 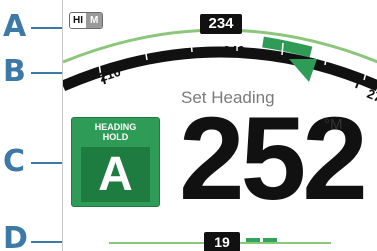 I want to click on callout-b-line, so click(x=47, y=73).